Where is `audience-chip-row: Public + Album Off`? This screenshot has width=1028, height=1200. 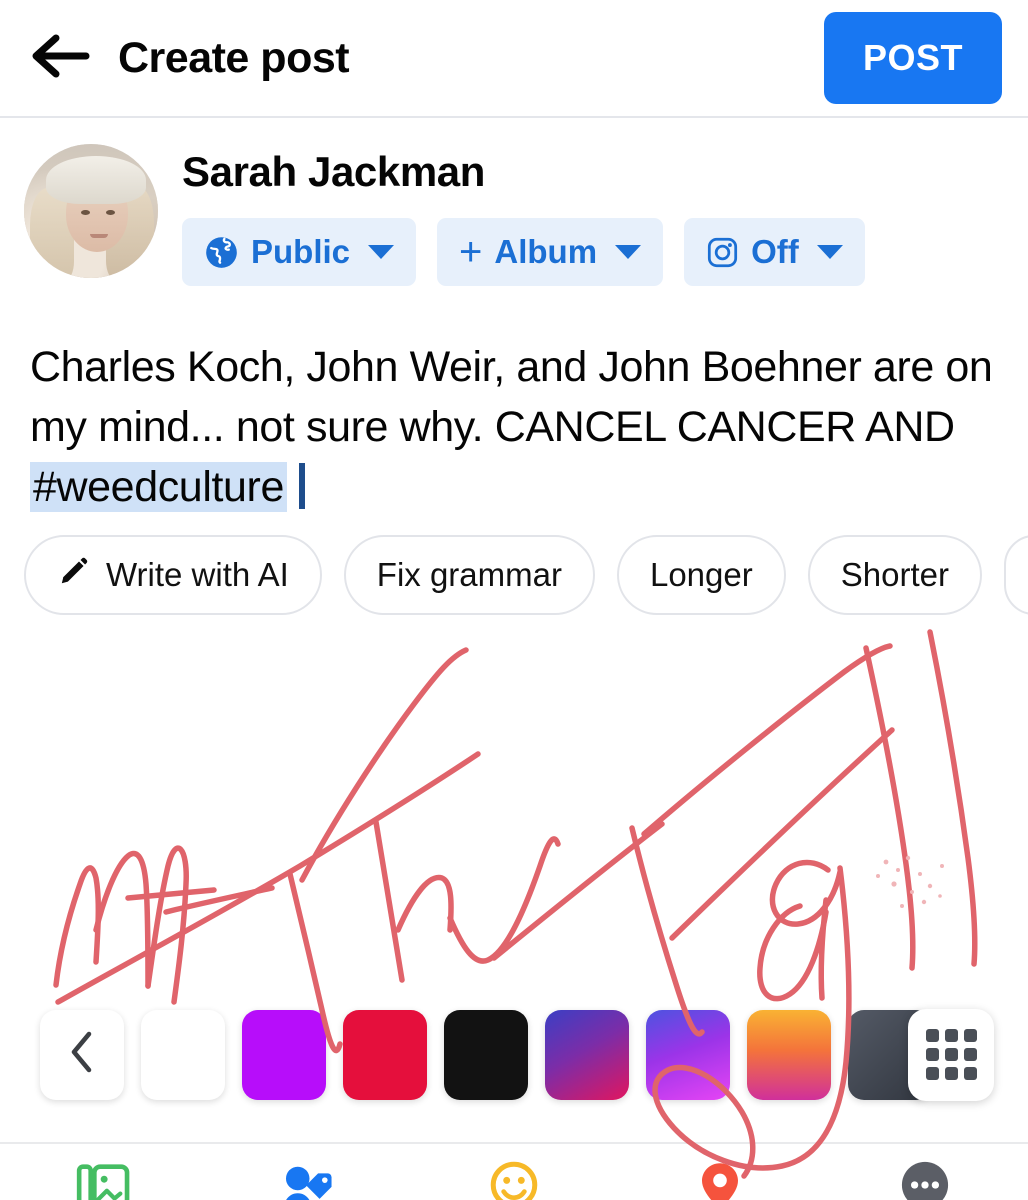 audience-chip-row: Public + Album Off is located at coordinates (523, 252).